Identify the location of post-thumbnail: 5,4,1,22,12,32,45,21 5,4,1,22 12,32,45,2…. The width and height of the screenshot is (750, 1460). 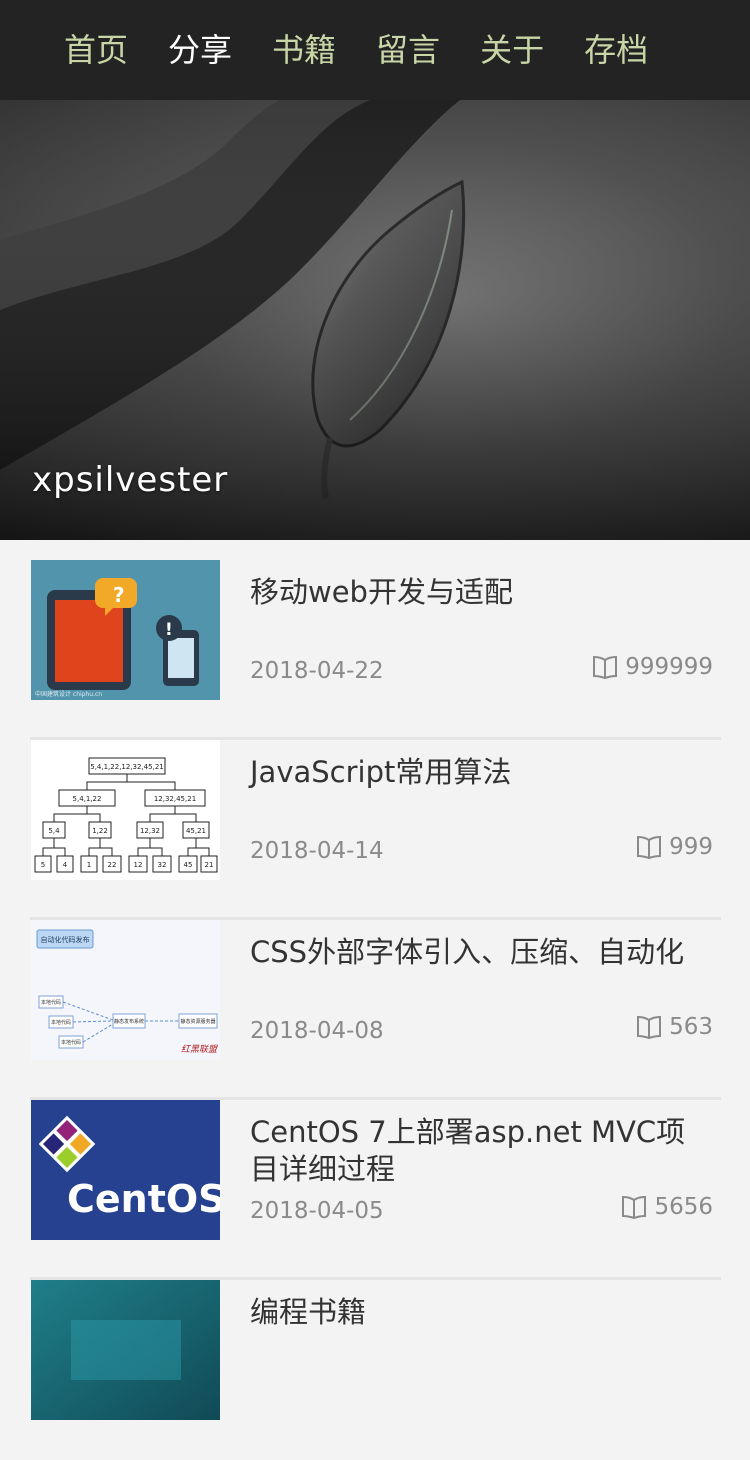
(125, 810).